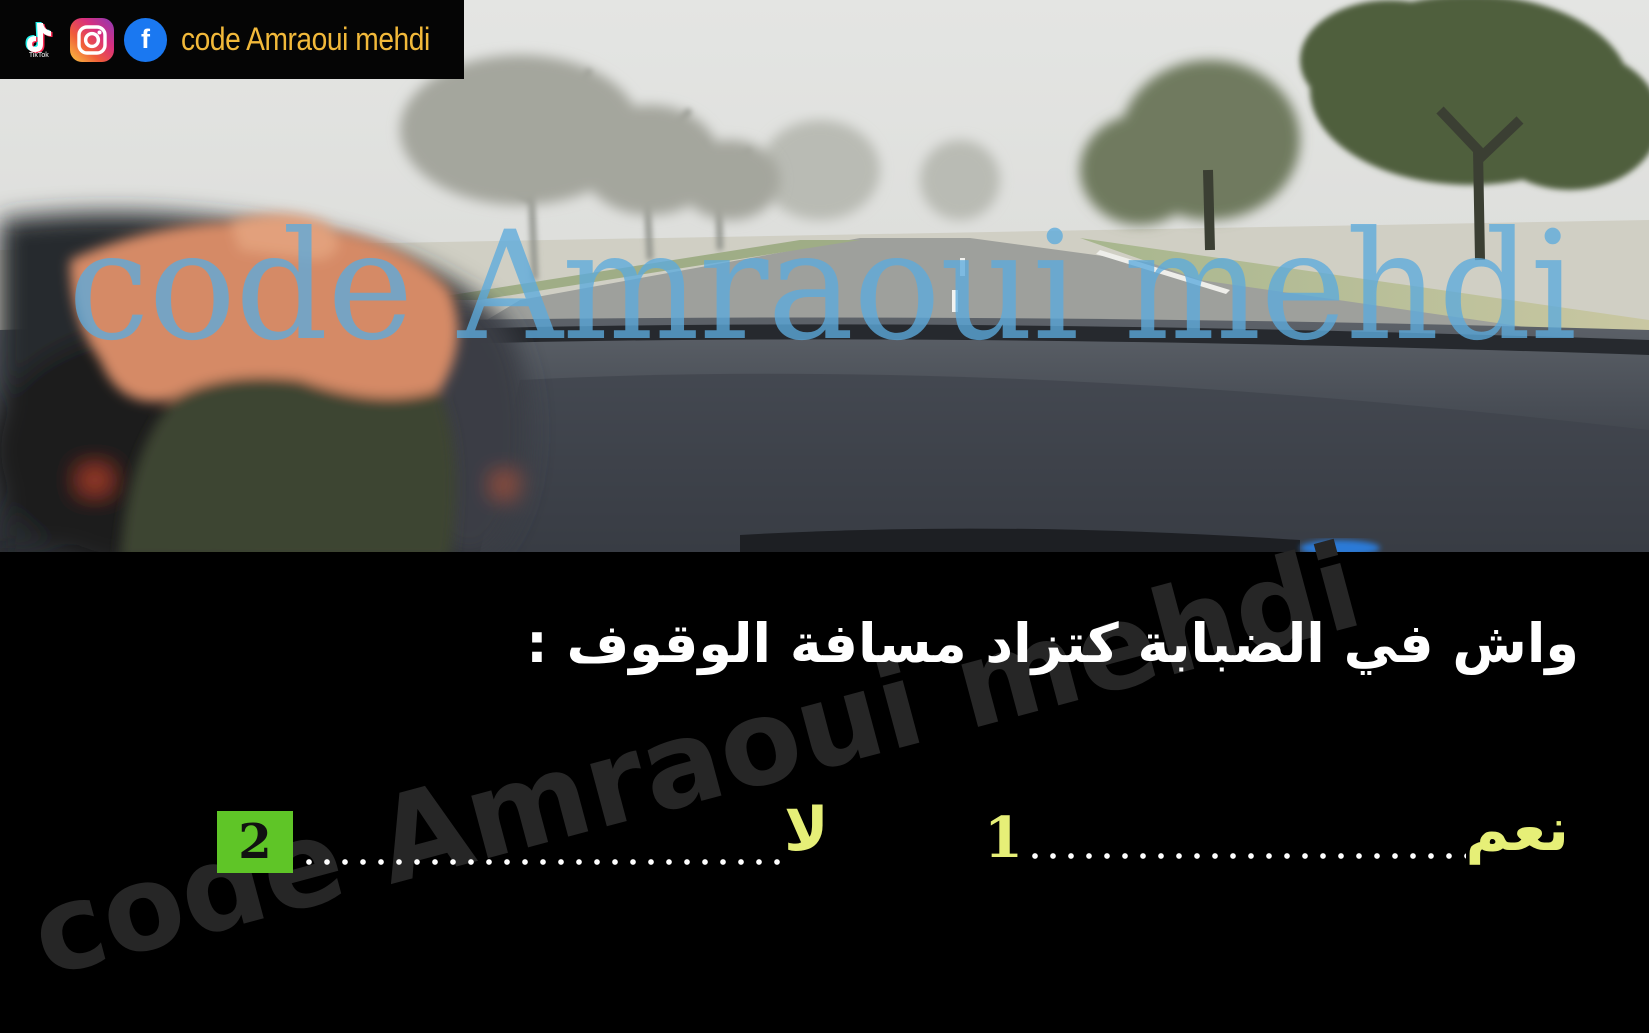 The height and width of the screenshot is (1033, 1649). I want to click on answer-2-label: لا, so click(806, 830).